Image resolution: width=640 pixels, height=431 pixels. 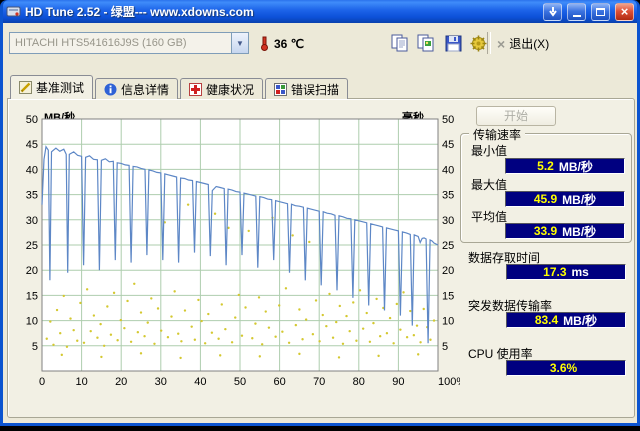 What do you see at coordinates (529, 44) in the screenshot?
I see `exit-label: 退出(X)` at bounding box center [529, 44].